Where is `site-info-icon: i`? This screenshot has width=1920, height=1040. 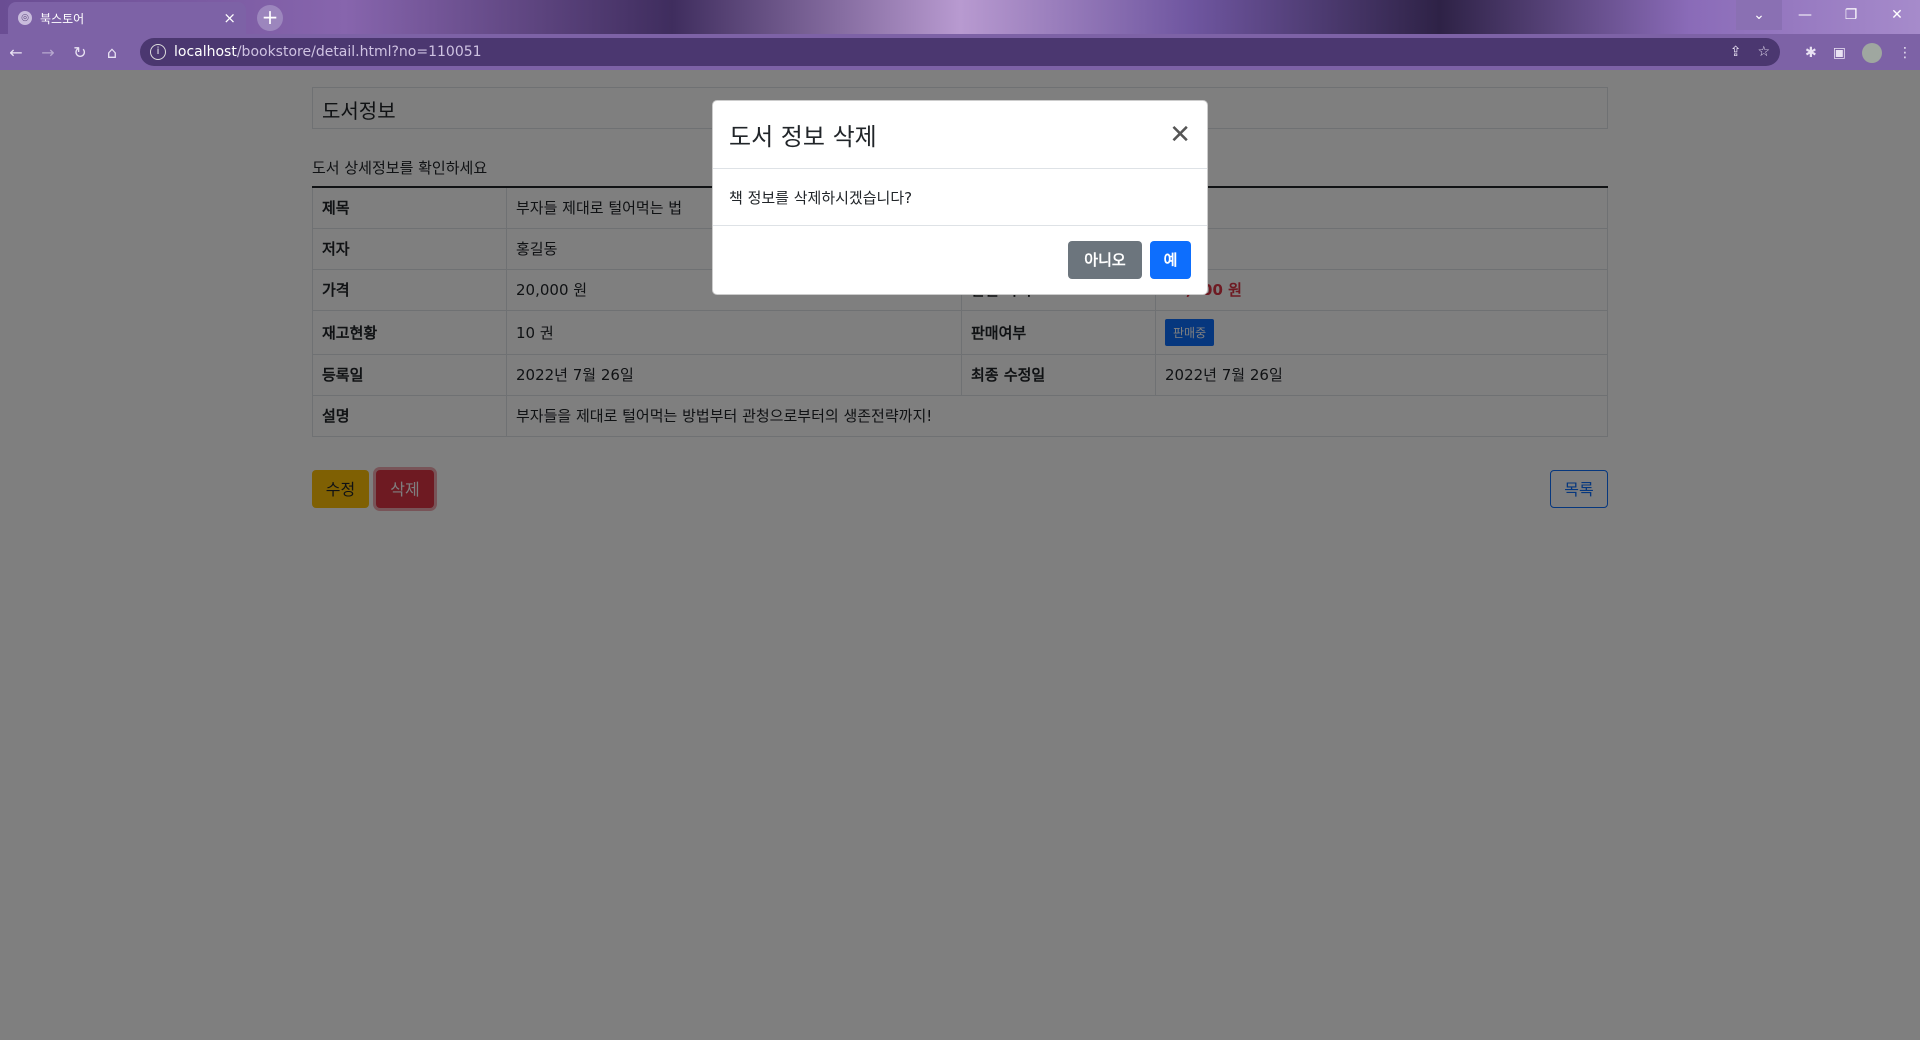
site-info-icon: i is located at coordinates (158, 52).